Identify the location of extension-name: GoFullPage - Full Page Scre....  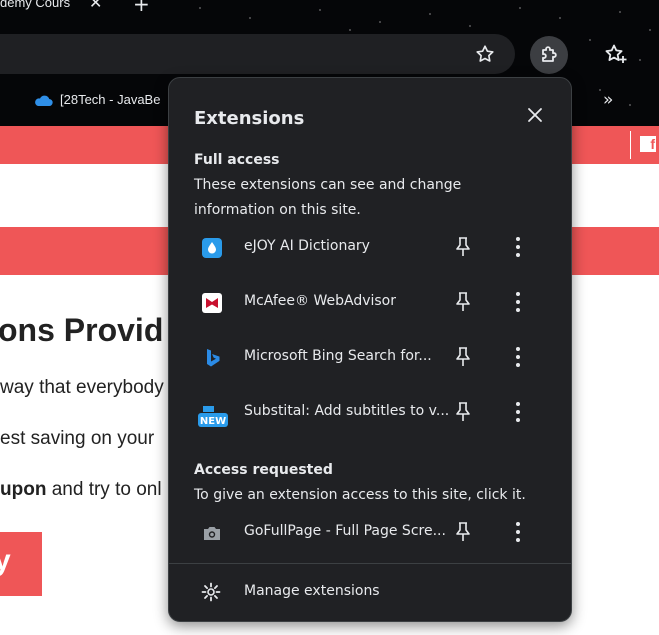
(345, 531).